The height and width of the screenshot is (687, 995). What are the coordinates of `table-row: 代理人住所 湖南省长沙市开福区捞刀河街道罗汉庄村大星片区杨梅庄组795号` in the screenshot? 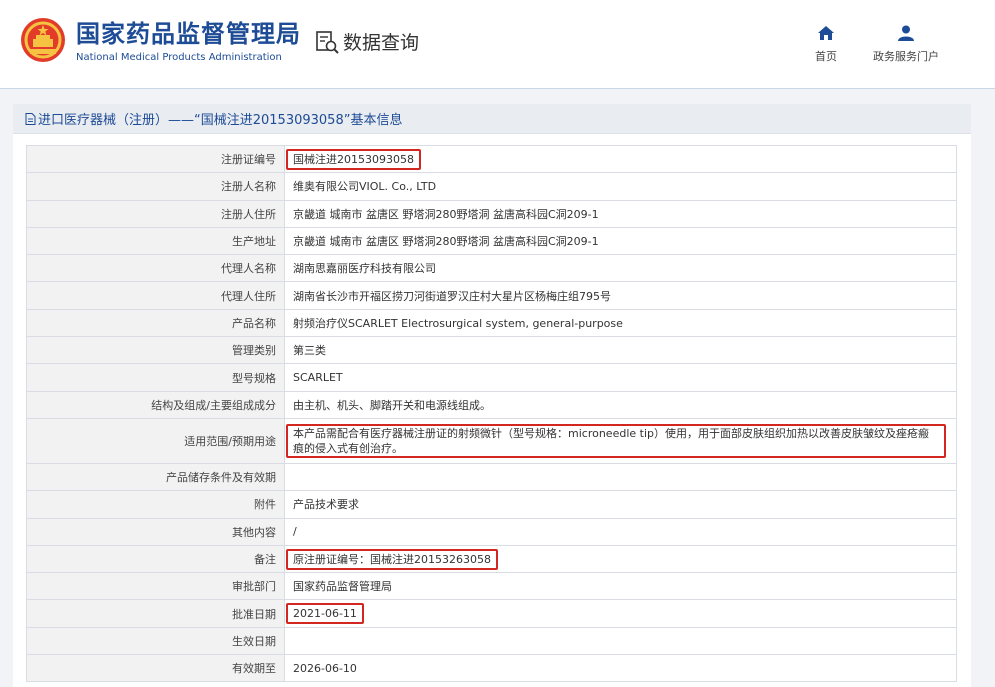 It's located at (491, 295).